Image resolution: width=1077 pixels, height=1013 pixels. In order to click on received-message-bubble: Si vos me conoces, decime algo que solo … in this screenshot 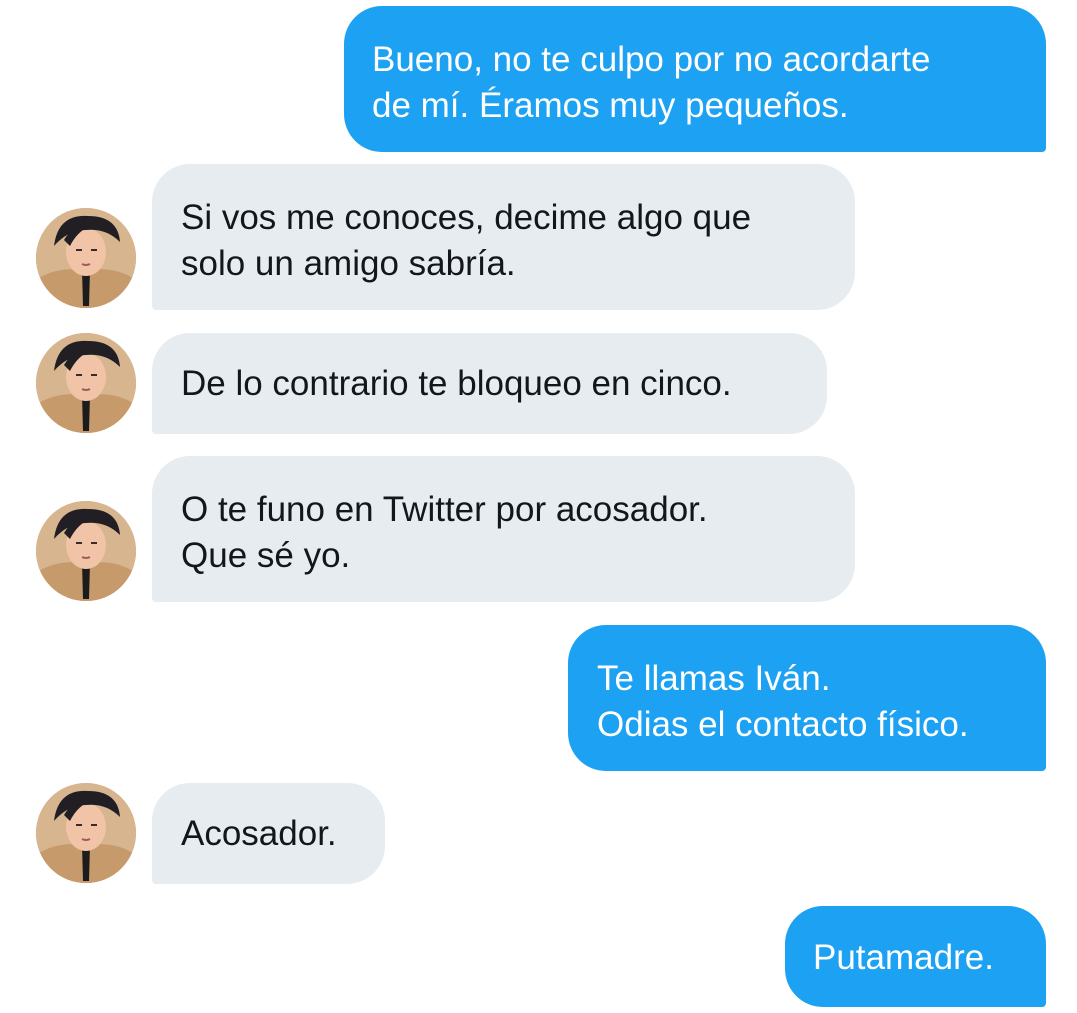, I will do `click(503, 237)`.